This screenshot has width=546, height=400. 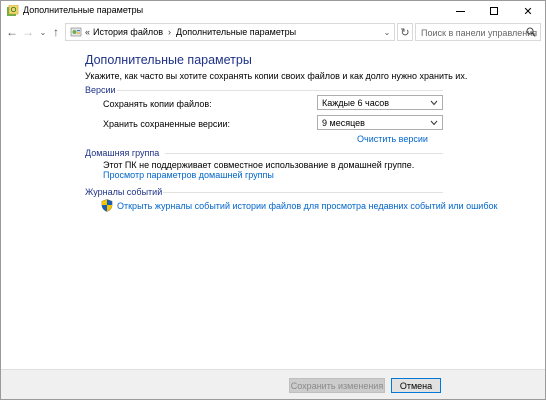 I want to click on section-title-event-logs: Журналы событий, so click(x=124, y=192).